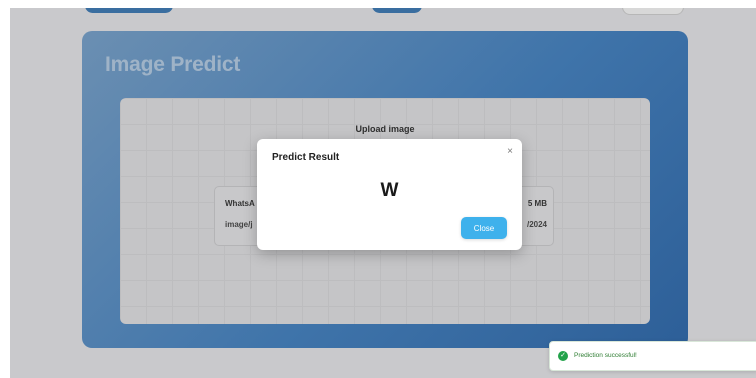  I want to click on toast-message: Prediction successful!, so click(605, 355).